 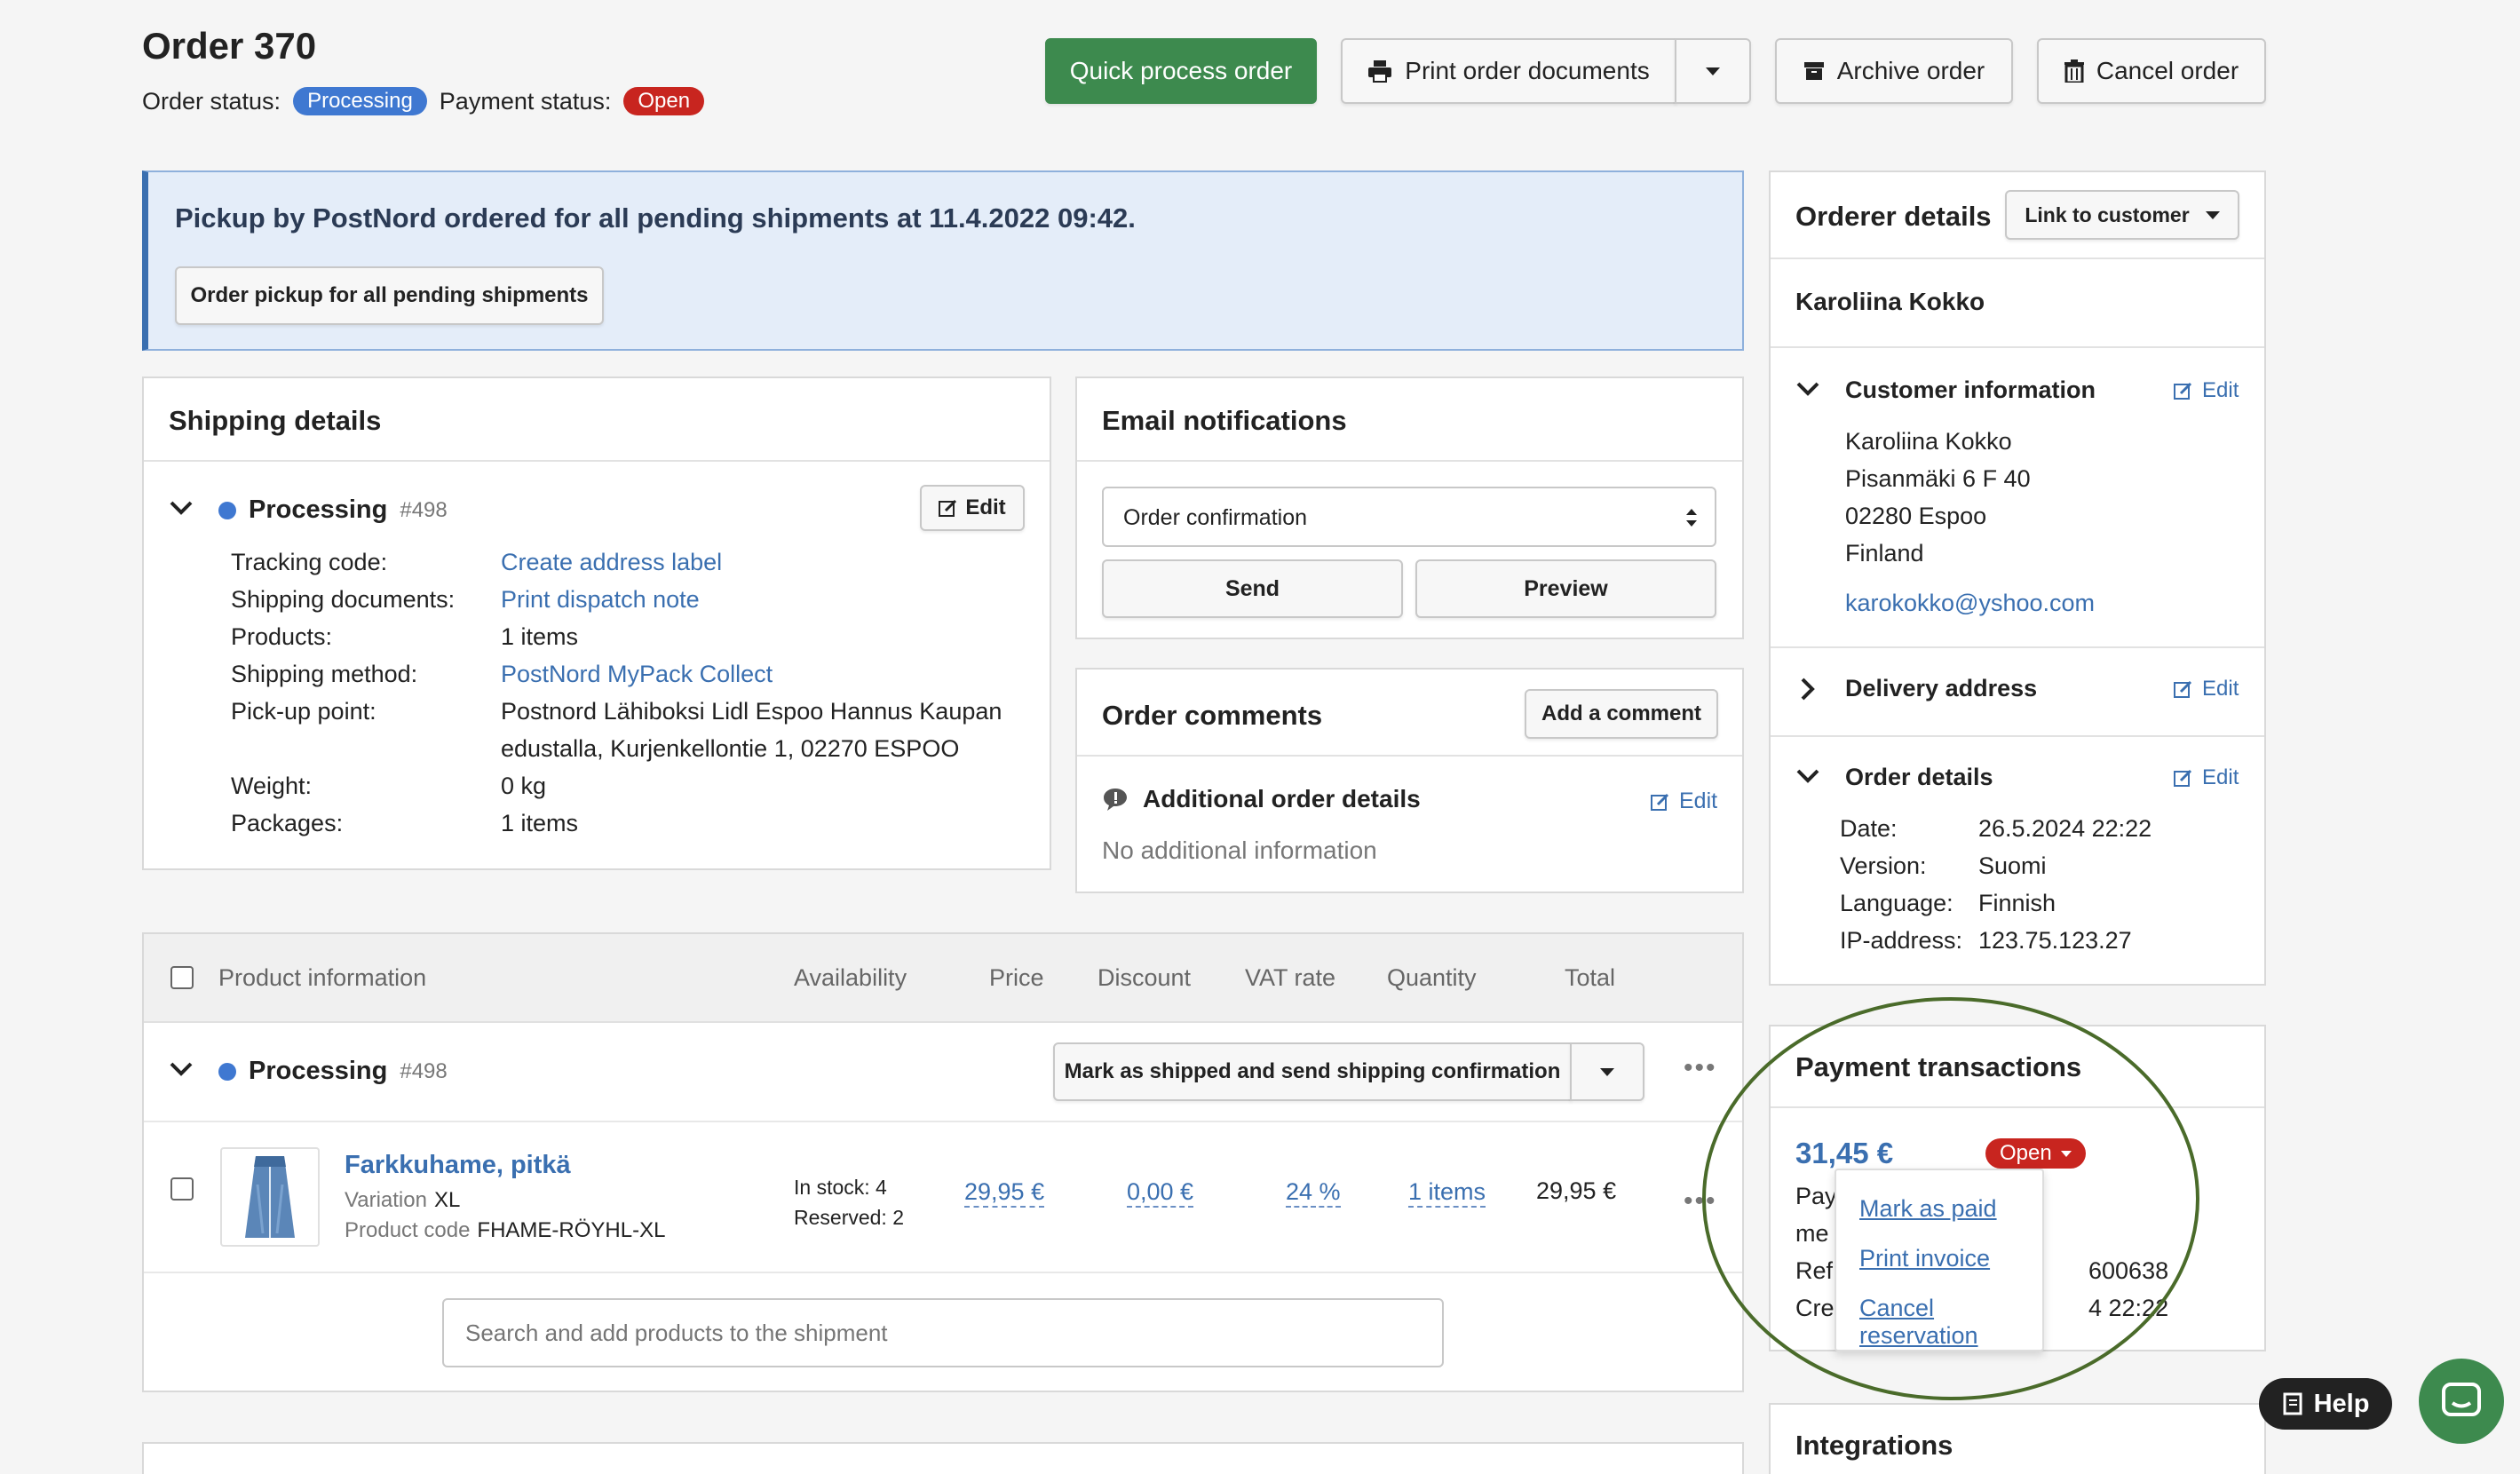 What do you see at coordinates (403, 1200) in the screenshot?
I see `product-variation: Variation XL` at bounding box center [403, 1200].